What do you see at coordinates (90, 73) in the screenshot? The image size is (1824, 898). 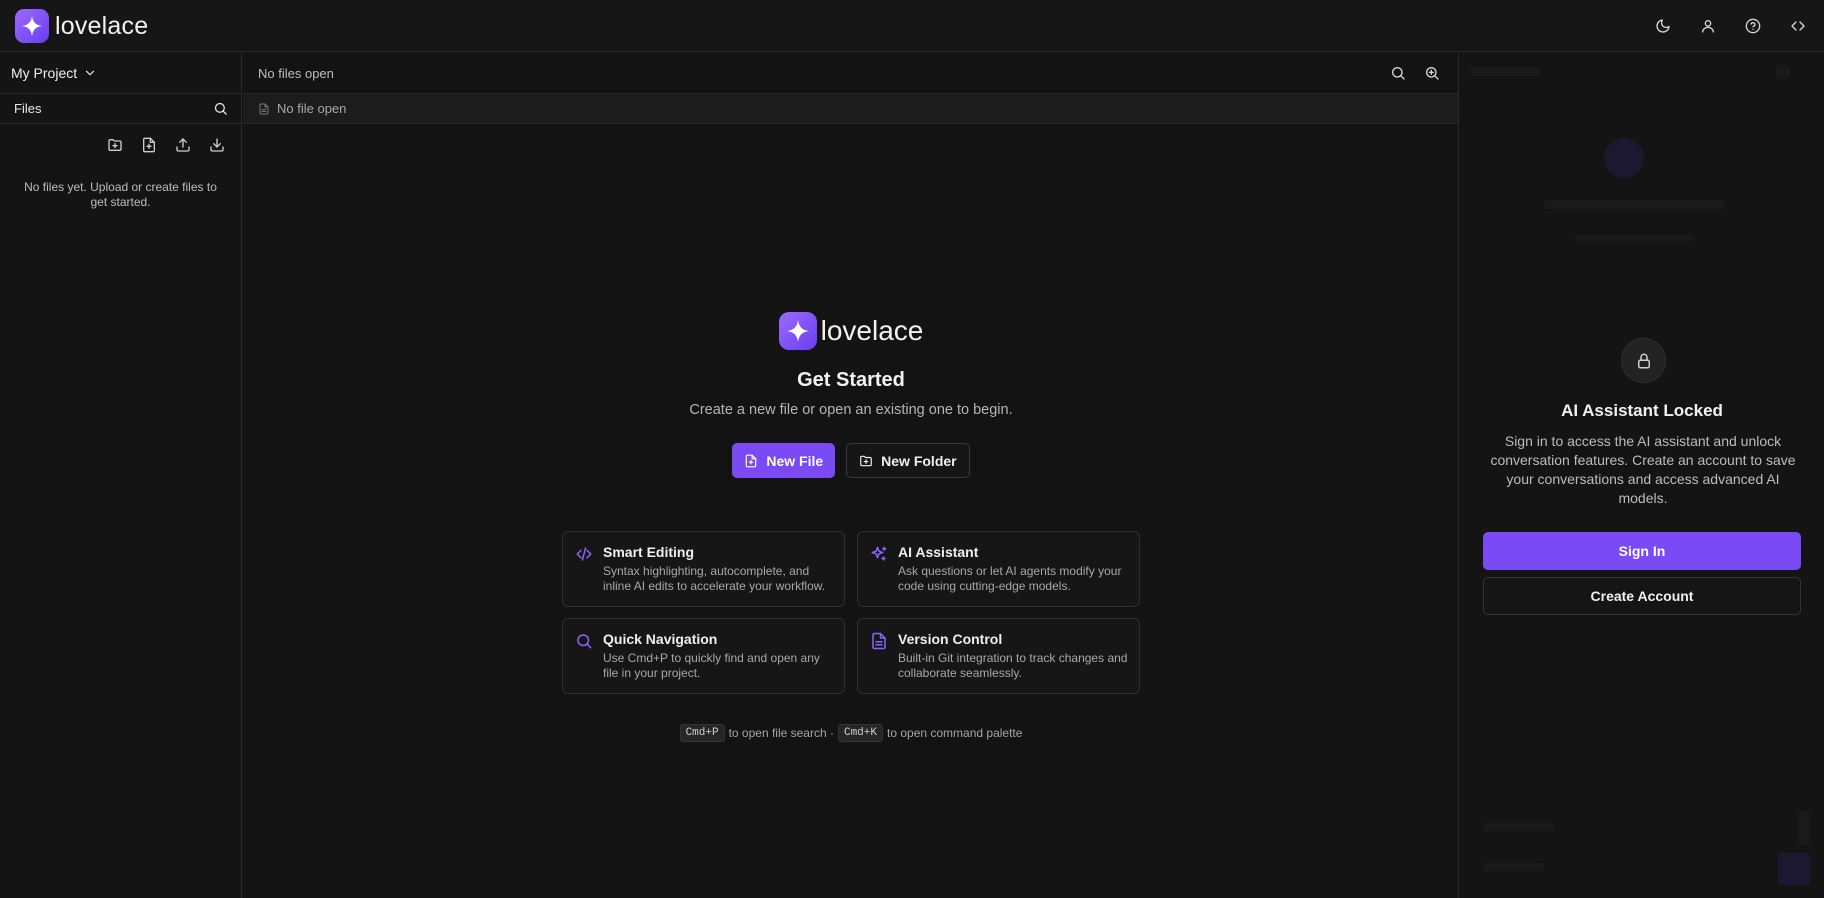 I see `chevron-down-icon` at bounding box center [90, 73].